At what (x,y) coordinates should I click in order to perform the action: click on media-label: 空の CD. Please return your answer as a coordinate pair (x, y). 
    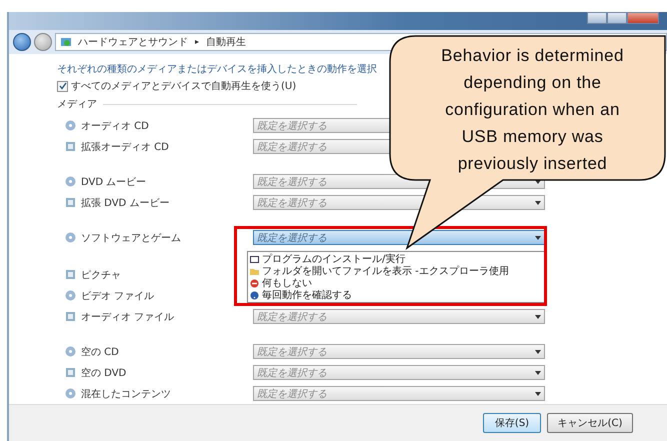
    Looking at the image, I should click on (100, 352).